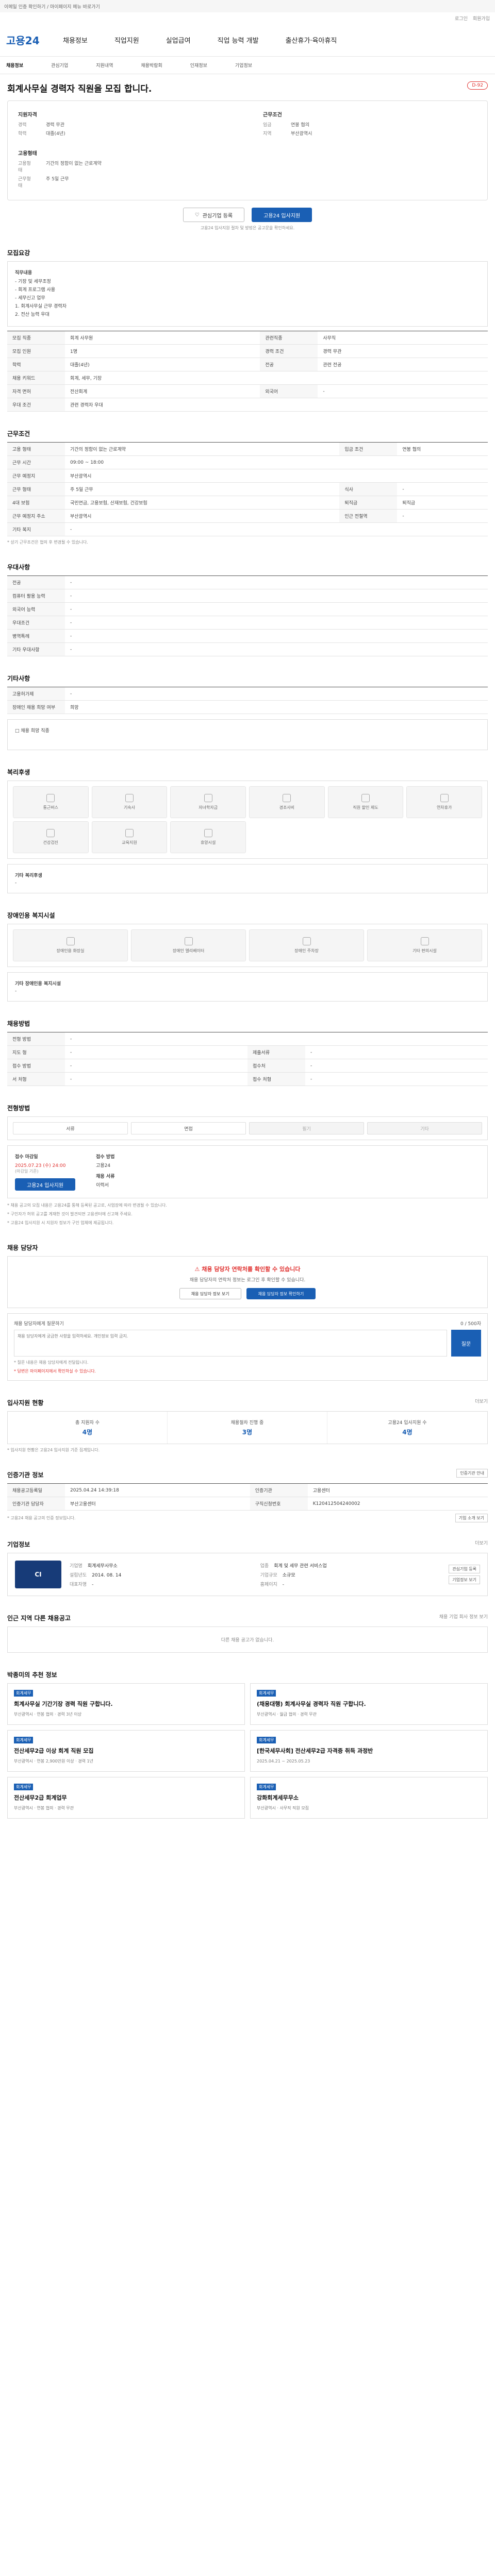  Describe the element at coordinates (461, 18) in the screenshot. I see `login-link: 로그인` at that location.